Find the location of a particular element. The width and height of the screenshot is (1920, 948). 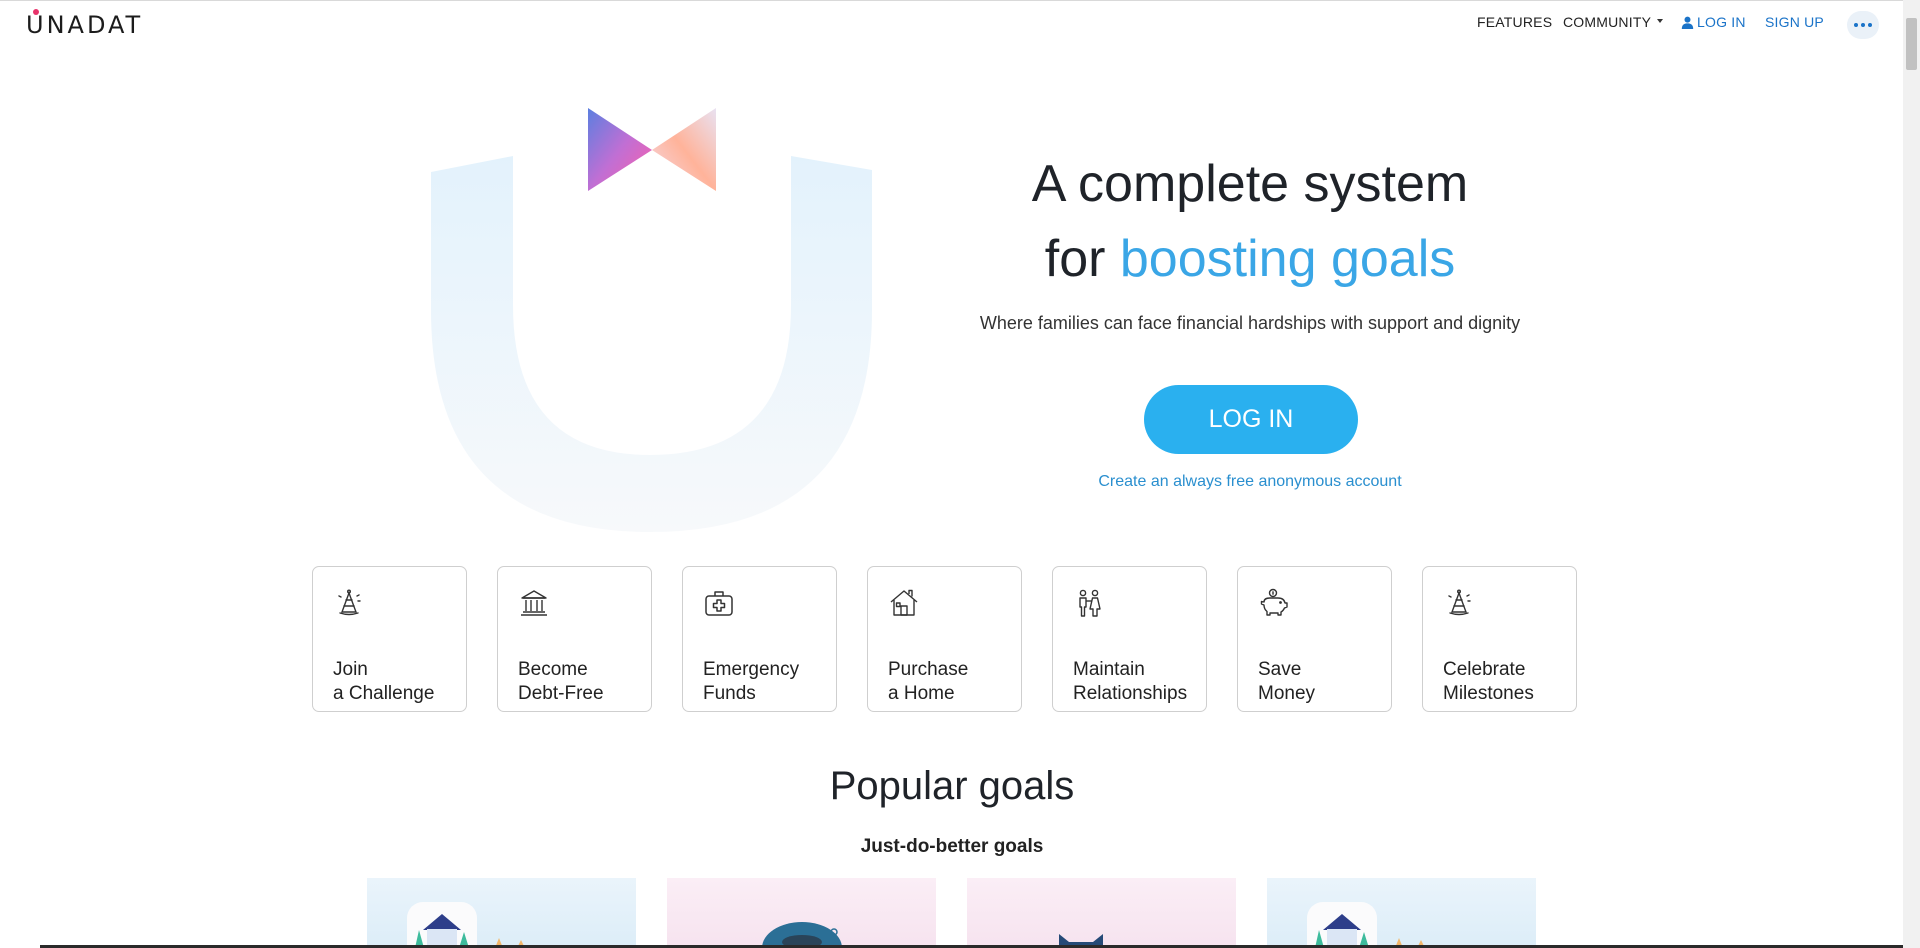

hero-login-button: LOG IN is located at coordinates (1251, 419).